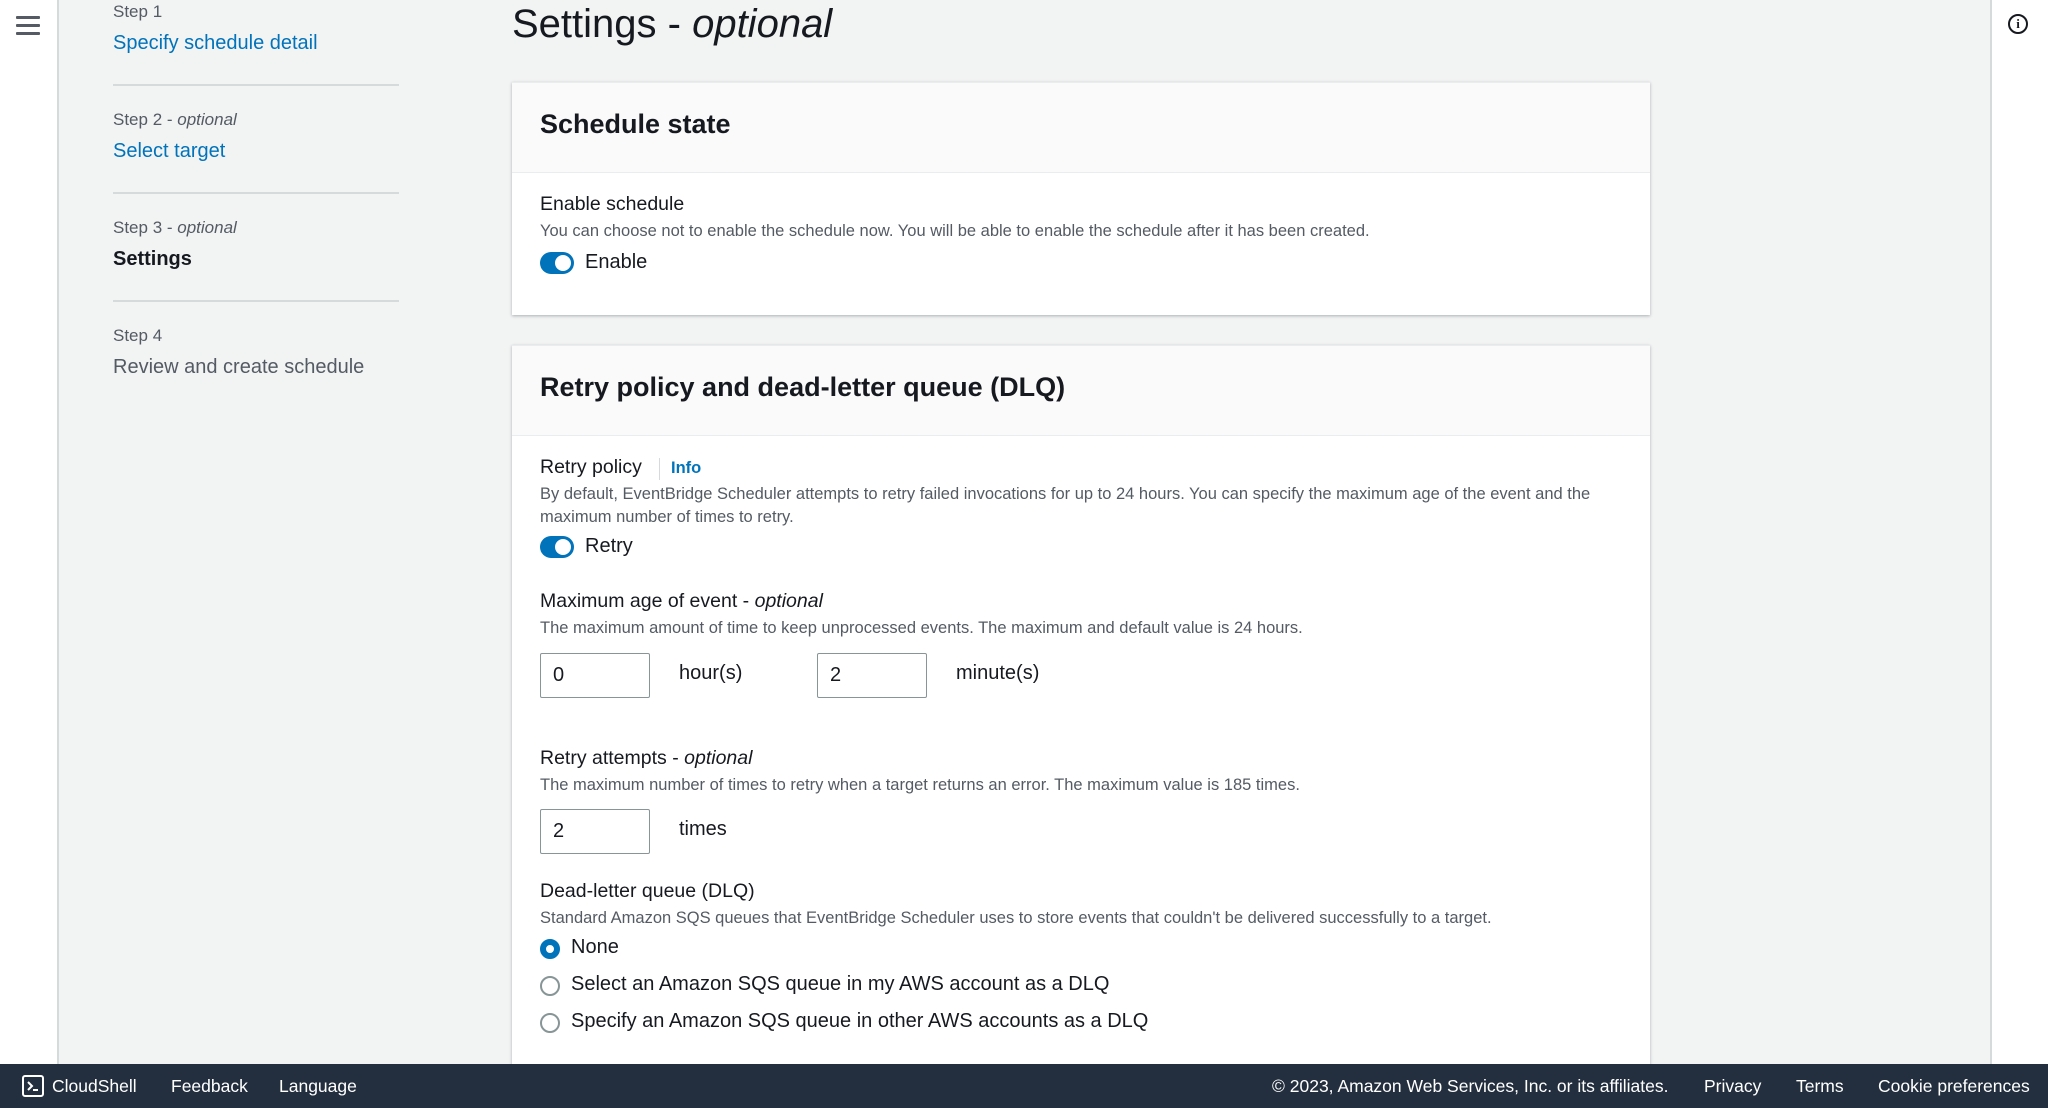 This screenshot has width=2048, height=1108. I want to click on retry-toggle, so click(557, 547).